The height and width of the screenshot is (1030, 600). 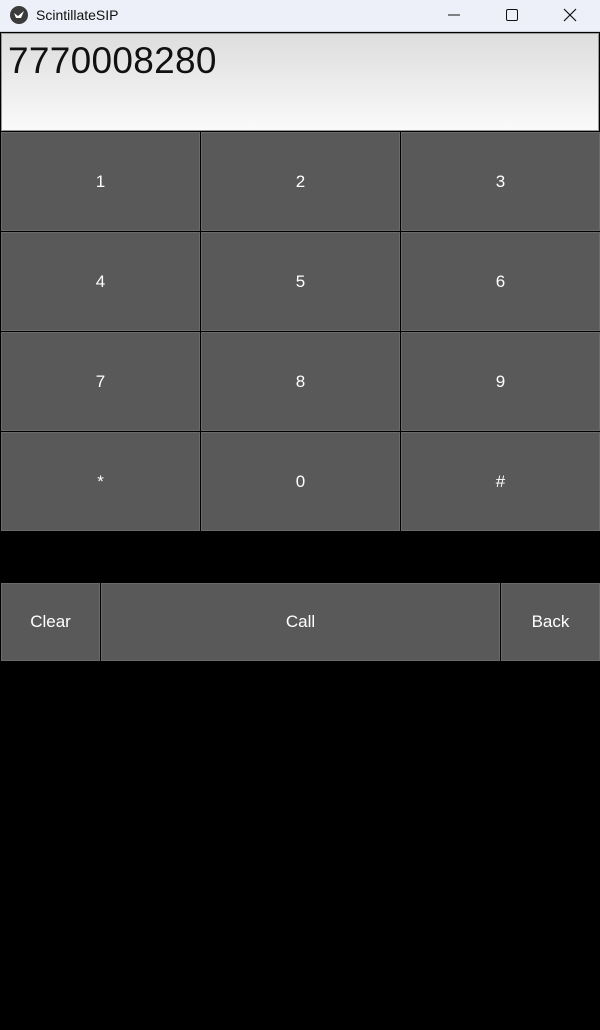 I want to click on key-0: 0, so click(x=300, y=481).